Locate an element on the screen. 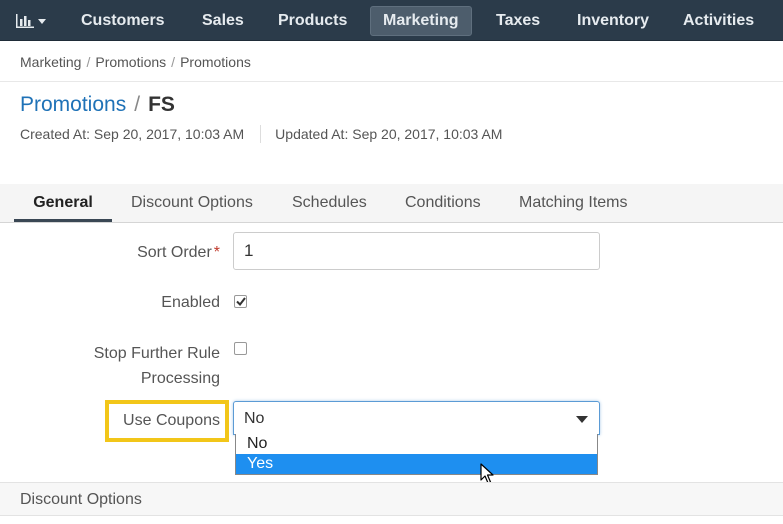  title-link-promotions: Promotions is located at coordinates (73, 104).